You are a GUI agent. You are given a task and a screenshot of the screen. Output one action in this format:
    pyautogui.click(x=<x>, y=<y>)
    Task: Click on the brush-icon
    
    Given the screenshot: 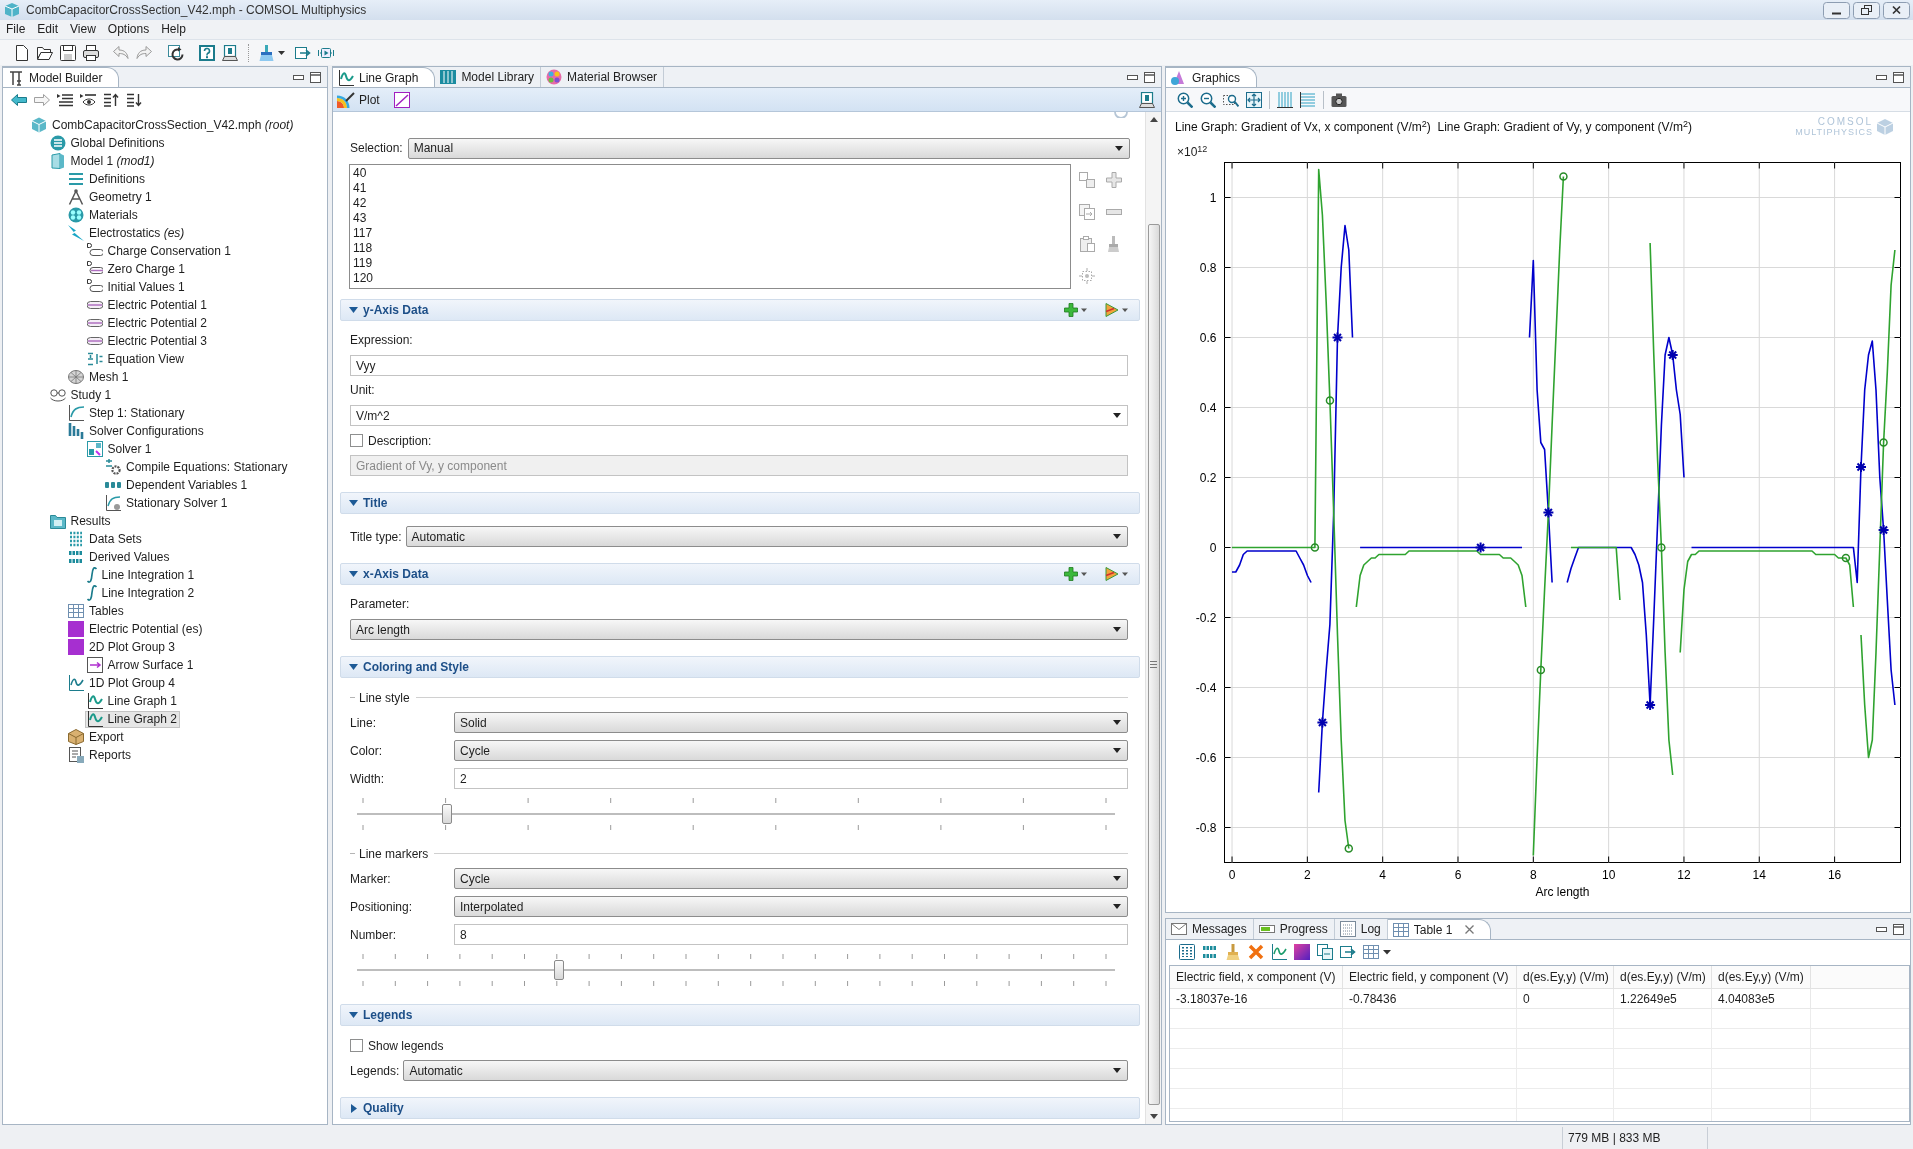 What is the action you would take?
    pyautogui.click(x=1233, y=952)
    